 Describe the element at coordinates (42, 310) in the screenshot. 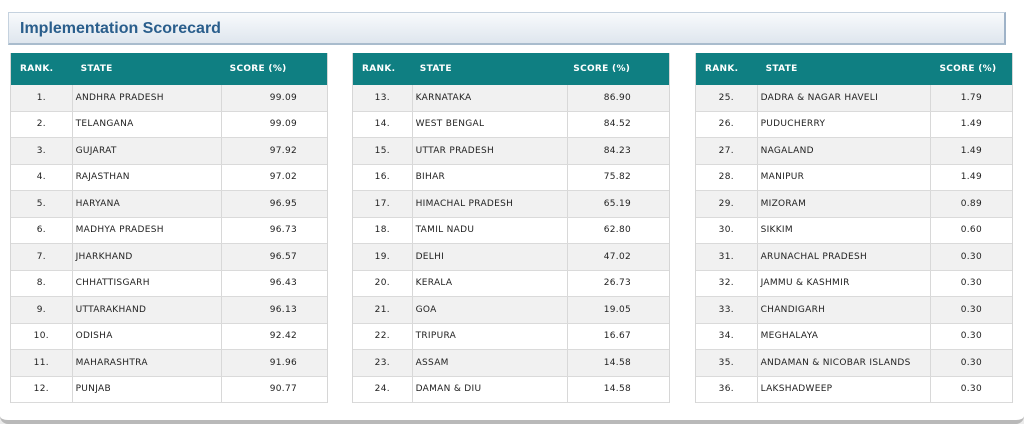

I see `rank-cell: 9.` at that location.